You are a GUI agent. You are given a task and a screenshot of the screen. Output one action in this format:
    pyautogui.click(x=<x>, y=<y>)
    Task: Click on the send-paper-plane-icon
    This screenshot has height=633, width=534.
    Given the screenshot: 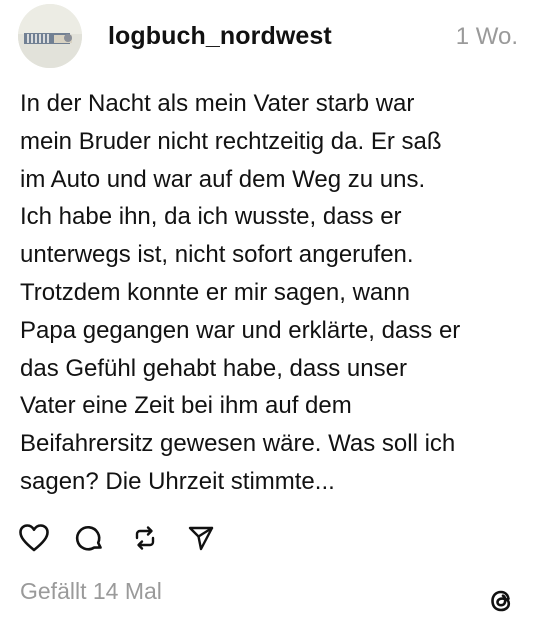 What is the action you would take?
    pyautogui.click(x=201, y=538)
    